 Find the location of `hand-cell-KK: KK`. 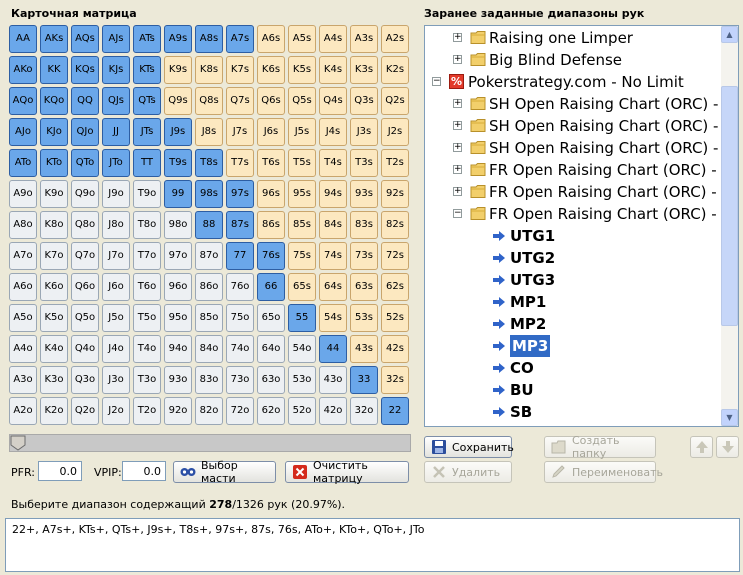

hand-cell-KK: KK is located at coordinates (54, 70).